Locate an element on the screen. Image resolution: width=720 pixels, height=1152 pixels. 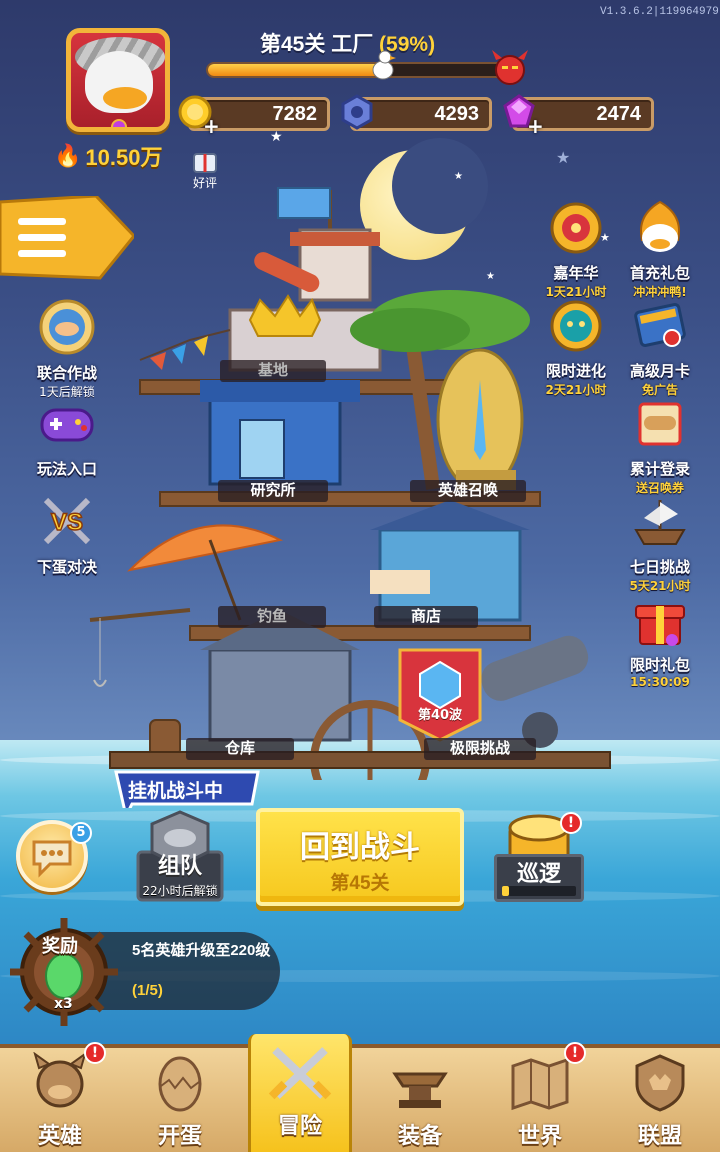
month-card-icon is located at coordinates (660, 325).